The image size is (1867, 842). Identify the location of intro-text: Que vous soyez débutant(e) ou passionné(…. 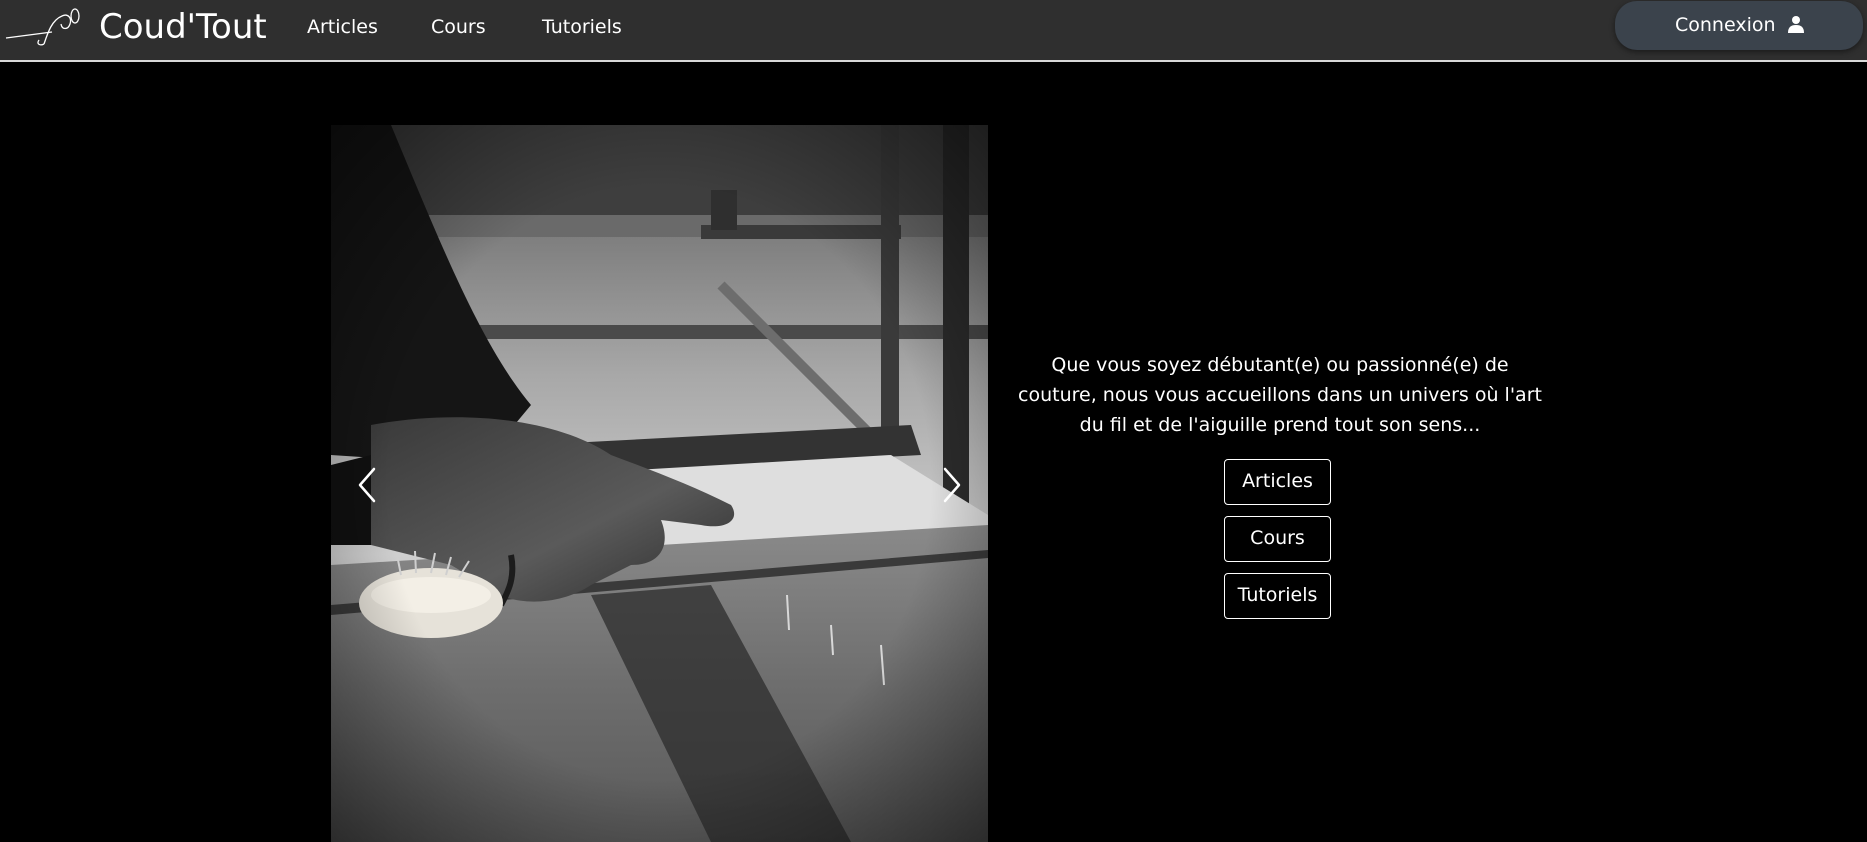
(1280, 395).